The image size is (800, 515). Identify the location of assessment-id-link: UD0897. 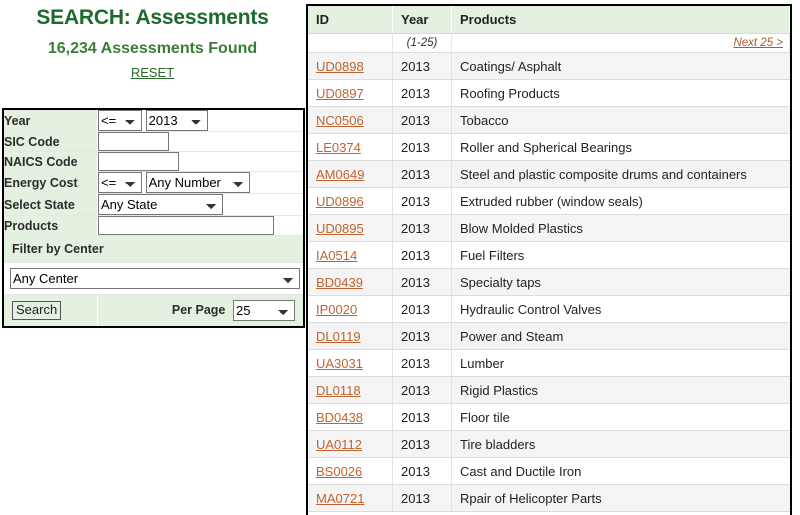
(340, 93).